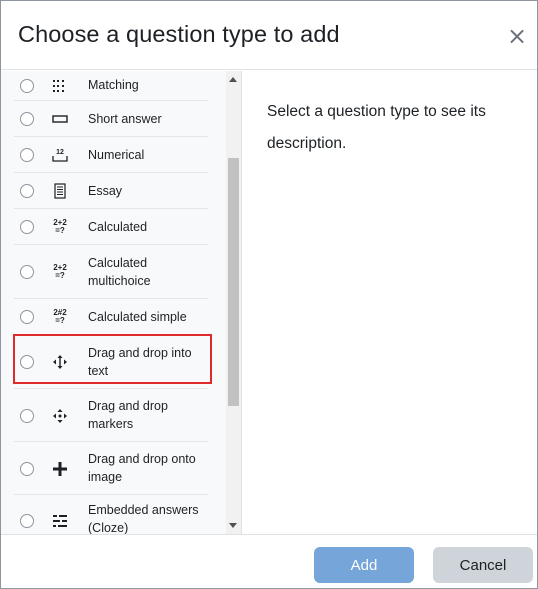 The width and height of the screenshot is (538, 589). What do you see at coordinates (27, 227) in the screenshot?
I see `radio-calculated` at bounding box center [27, 227].